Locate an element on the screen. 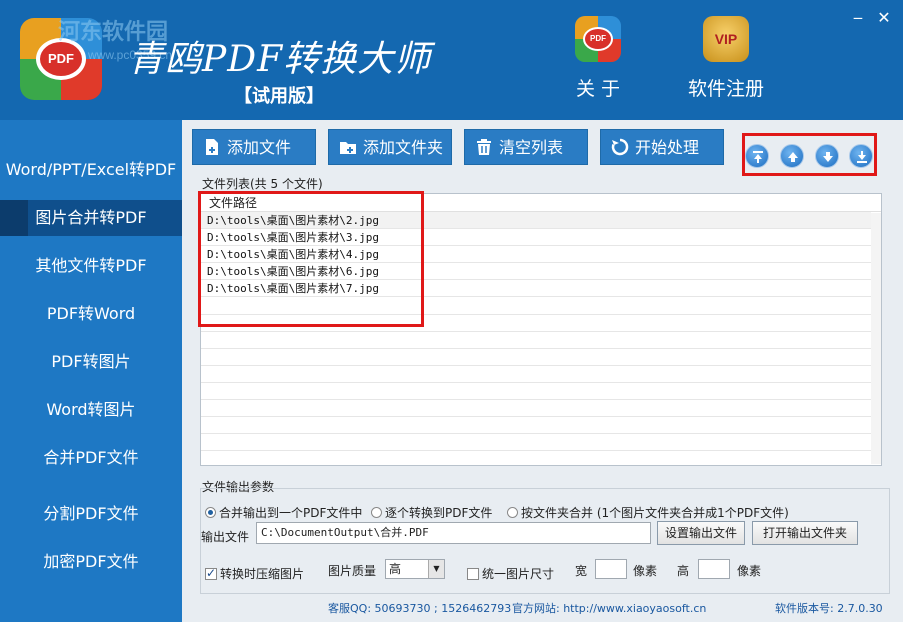 This screenshot has height=622, width=903. sidebar-item-office-to-pdf: Word/PPT/Excel转PDF is located at coordinates (91, 170).